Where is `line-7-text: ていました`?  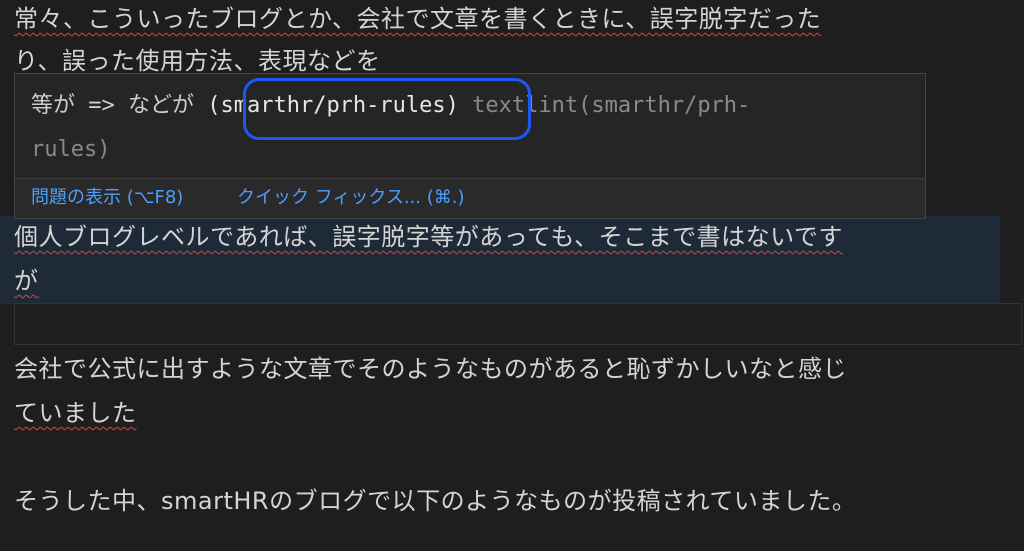 line-7-text: ていました is located at coordinates (75, 413).